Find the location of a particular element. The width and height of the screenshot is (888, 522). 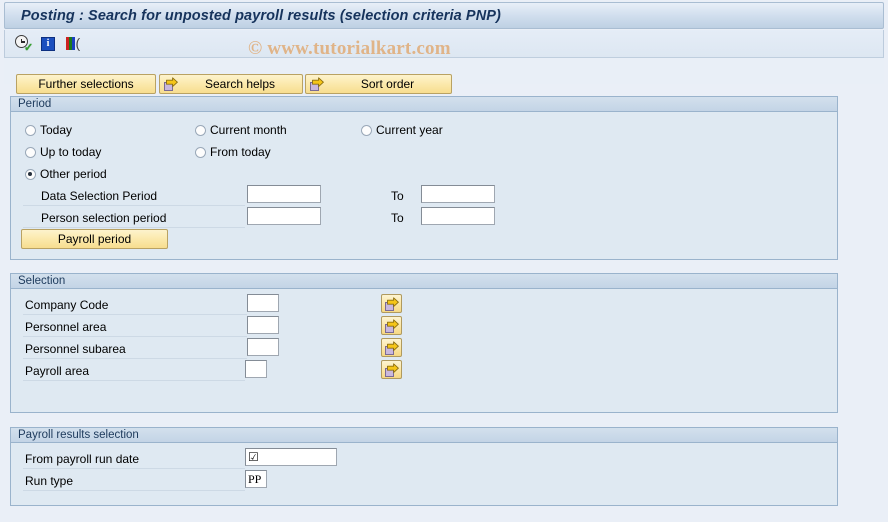

payroll-area-multi-select-button is located at coordinates (391, 369).